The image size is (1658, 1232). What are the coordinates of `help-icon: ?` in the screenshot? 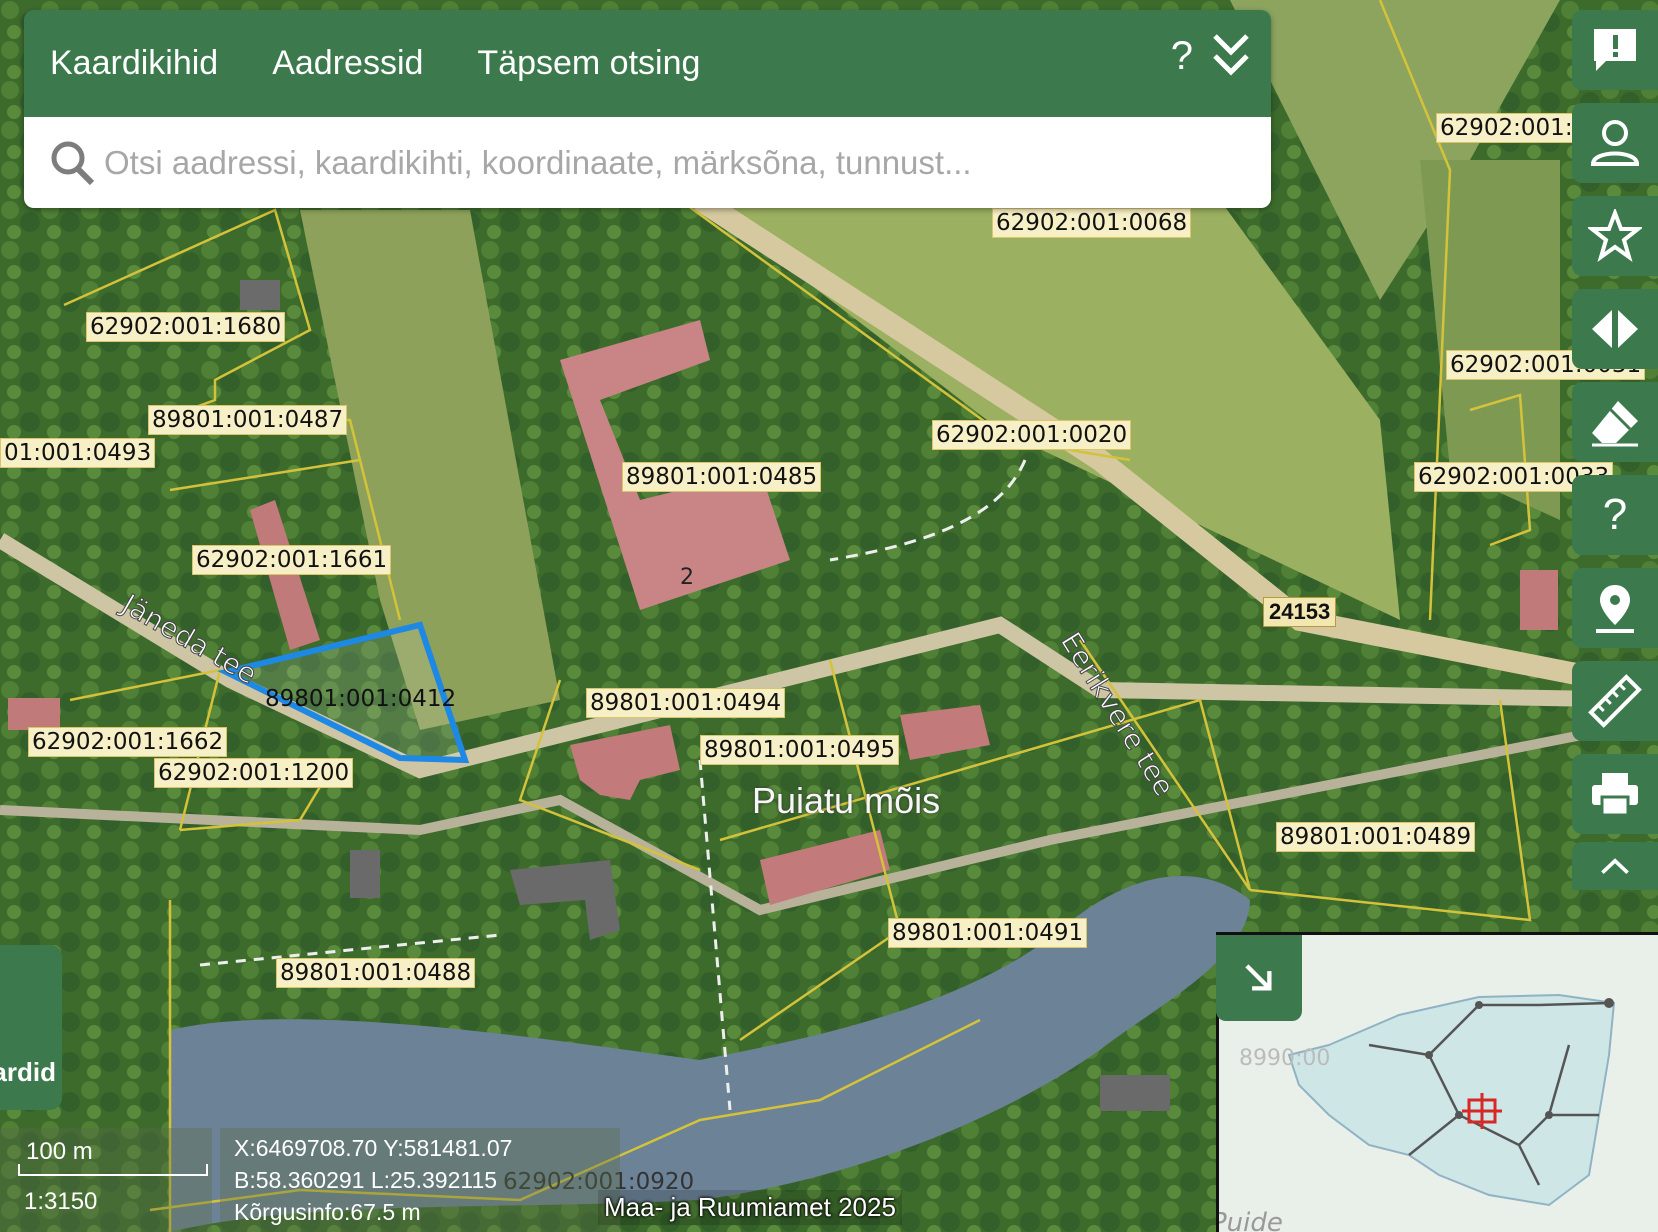 It's located at (1615, 514).